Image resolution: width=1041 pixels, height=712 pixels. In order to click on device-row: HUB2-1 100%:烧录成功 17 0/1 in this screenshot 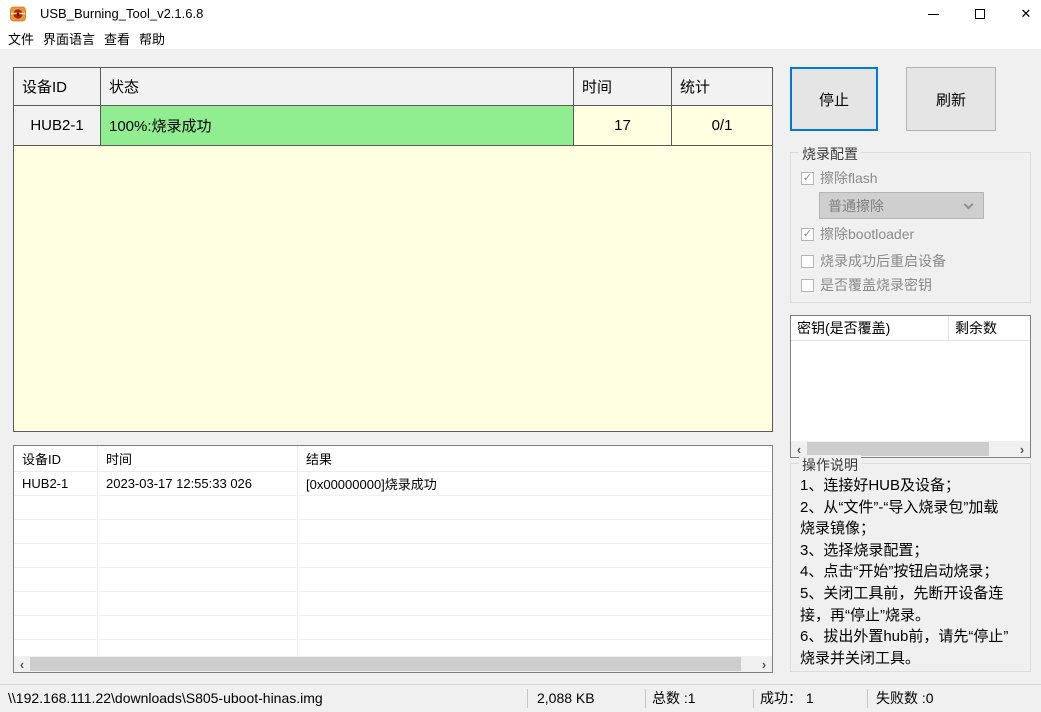, I will do `click(393, 126)`.